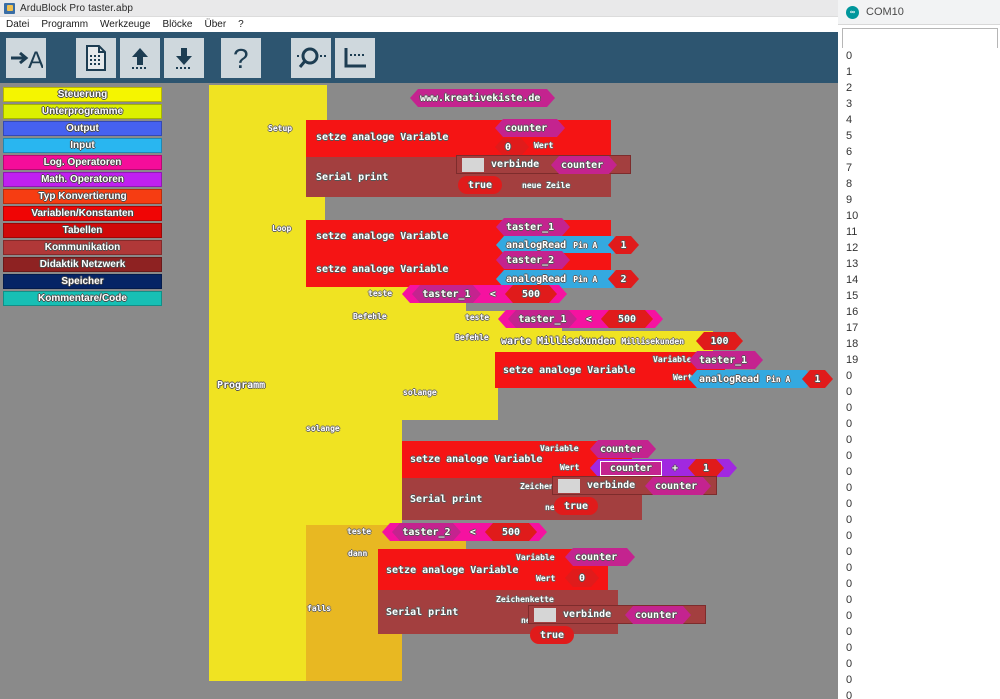  Describe the element at coordinates (184, 58) in the screenshot. I see `download-button` at that location.